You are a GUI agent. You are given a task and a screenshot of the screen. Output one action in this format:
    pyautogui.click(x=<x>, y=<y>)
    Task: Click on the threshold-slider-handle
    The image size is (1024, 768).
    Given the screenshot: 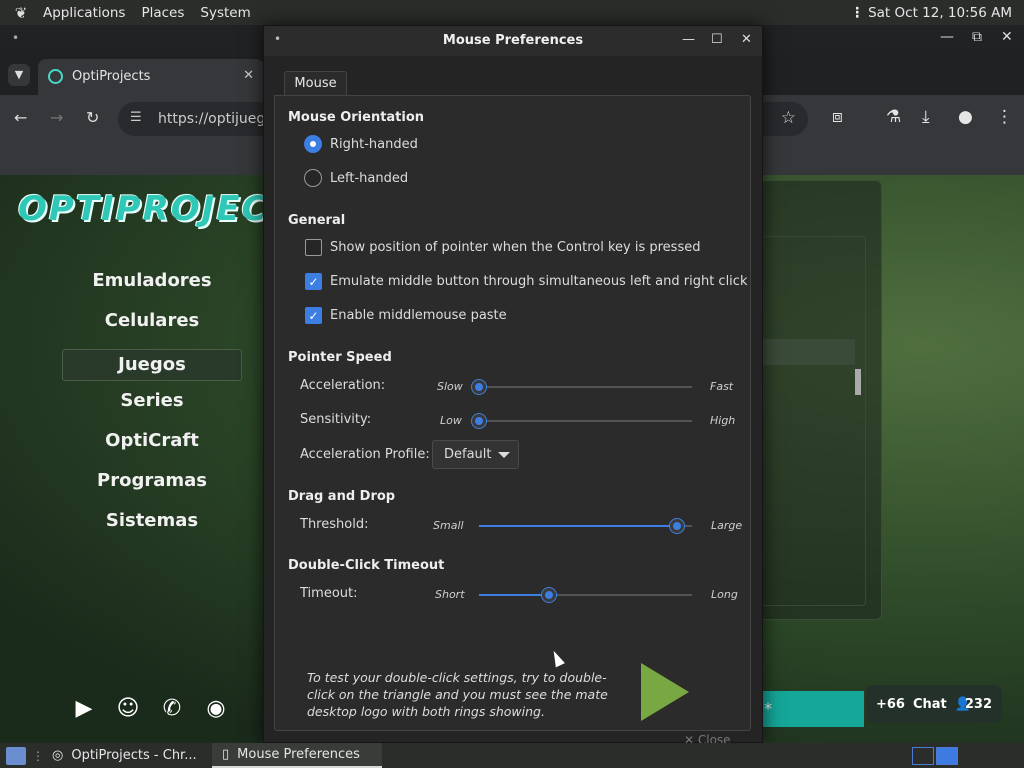 What is the action you would take?
    pyautogui.click(x=677, y=526)
    